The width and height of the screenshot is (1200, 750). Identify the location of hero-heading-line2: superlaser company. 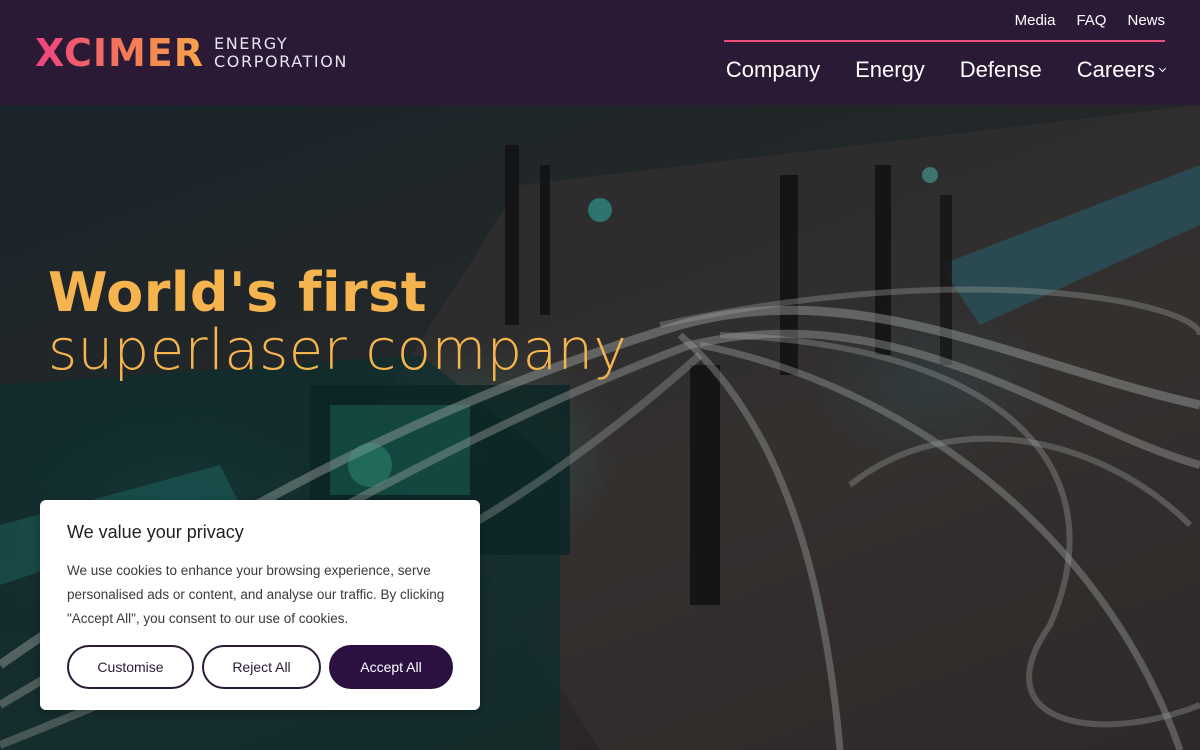
(338, 350).